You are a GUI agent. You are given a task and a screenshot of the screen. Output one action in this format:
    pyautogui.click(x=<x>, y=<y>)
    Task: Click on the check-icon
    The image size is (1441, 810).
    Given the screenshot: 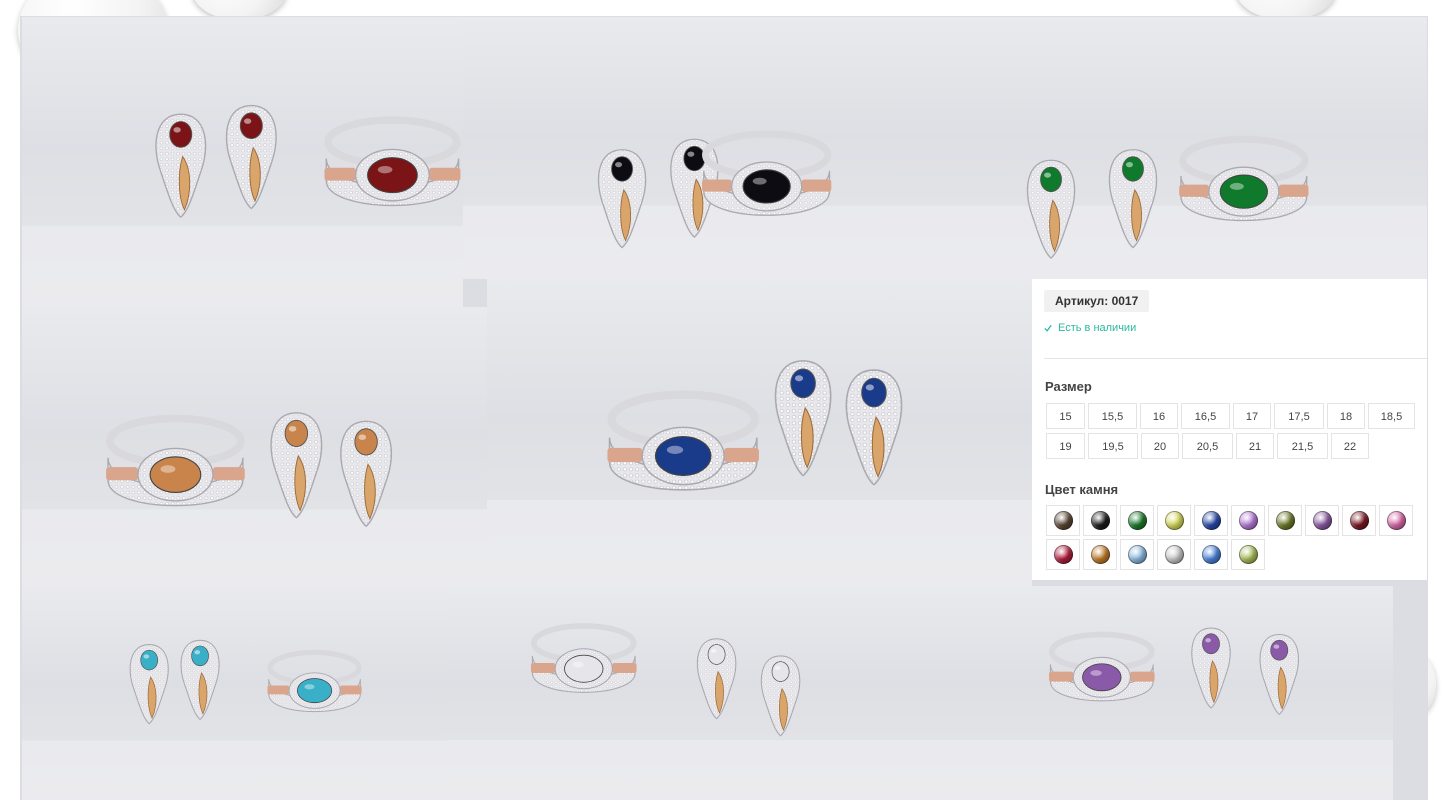 What is the action you would take?
    pyautogui.click(x=1048, y=328)
    